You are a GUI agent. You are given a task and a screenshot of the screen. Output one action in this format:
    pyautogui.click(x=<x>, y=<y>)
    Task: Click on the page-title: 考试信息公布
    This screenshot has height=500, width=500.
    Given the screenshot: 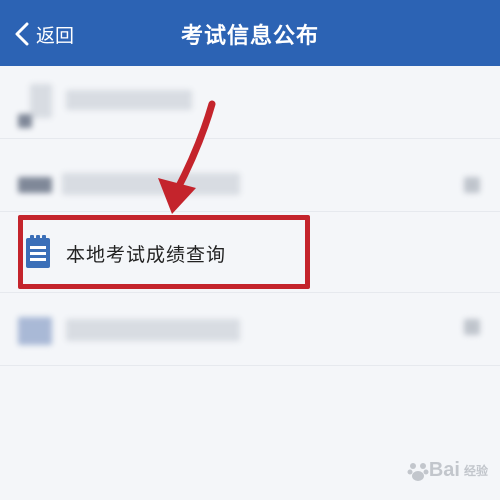 What is the action you would take?
    pyautogui.click(x=249, y=36)
    